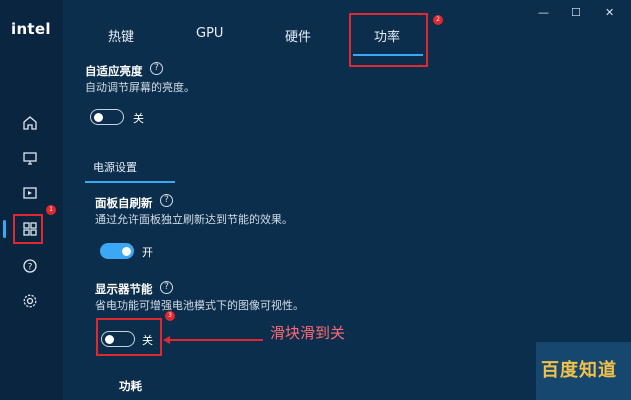 This screenshot has height=400, width=631. I want to click on home-icon, so click(30, 123).